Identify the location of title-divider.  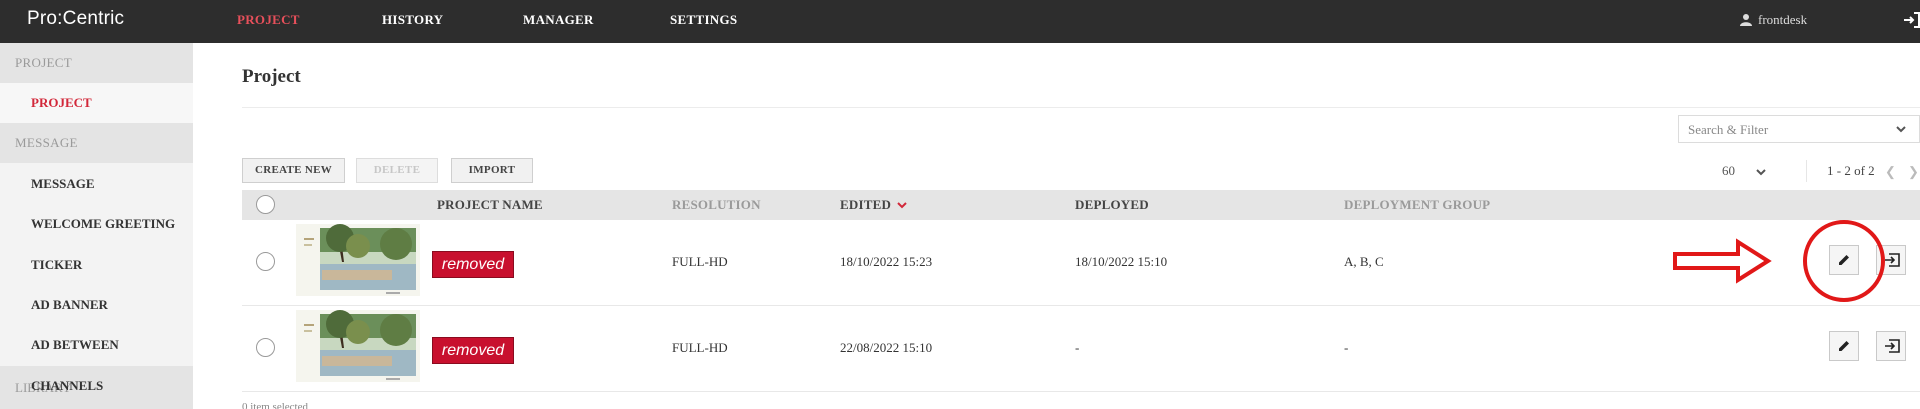
(1081, 107).